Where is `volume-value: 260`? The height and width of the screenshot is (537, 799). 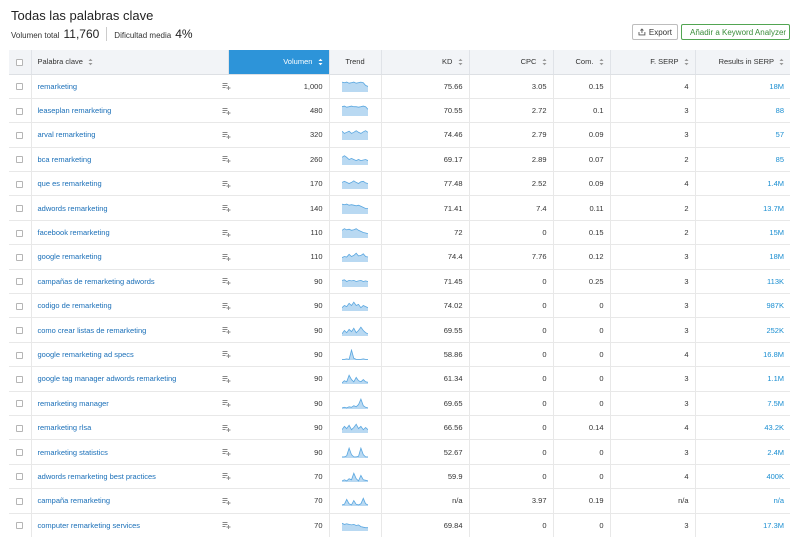 volume-value: 260 is located at coordinates (316, 159).